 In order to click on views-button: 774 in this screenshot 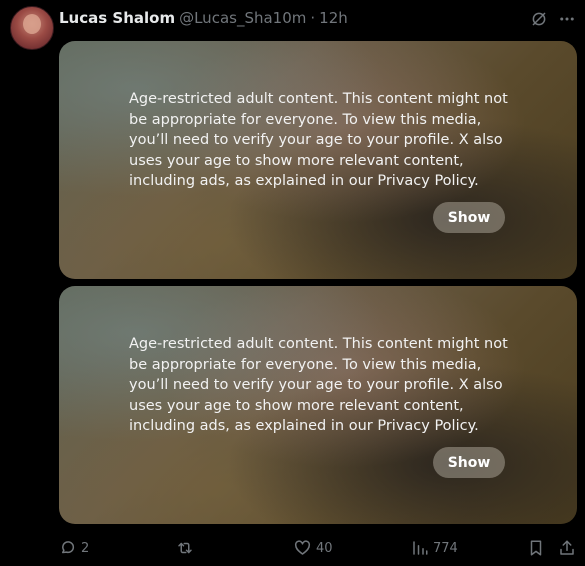, I will do `click(434, 548)`.